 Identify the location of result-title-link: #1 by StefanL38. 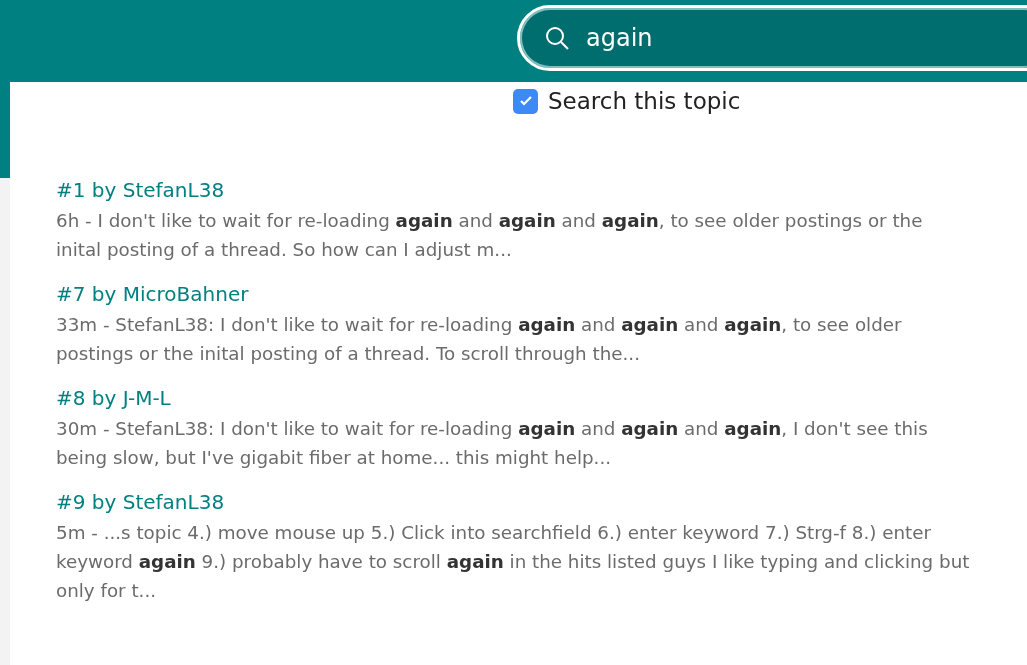
(140, 190).